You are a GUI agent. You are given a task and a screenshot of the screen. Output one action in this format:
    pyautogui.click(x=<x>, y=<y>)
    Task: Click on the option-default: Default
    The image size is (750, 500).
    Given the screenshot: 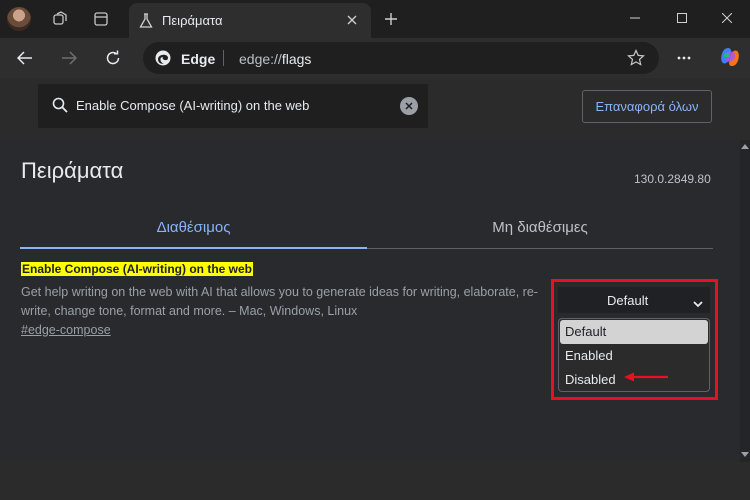 What is the action you would take?
    pyautogui.click(x=634, y=332)
    